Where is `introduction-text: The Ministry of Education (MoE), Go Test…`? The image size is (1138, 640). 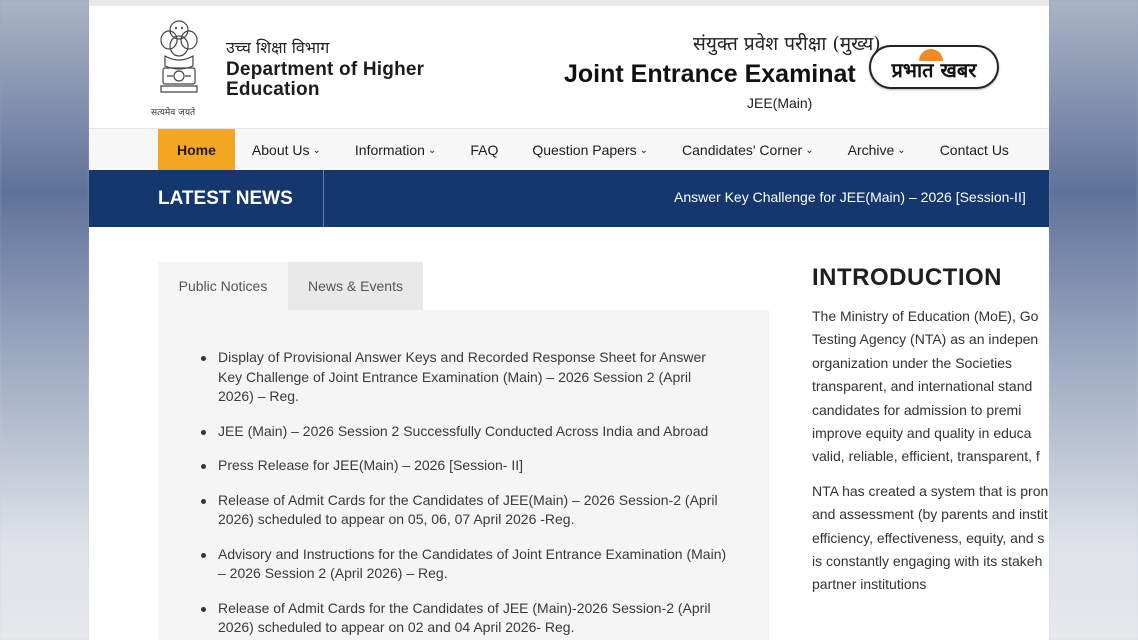
introduction-text: The Ministry of Education (MoE), Go Test… is located at coordinates (930, 451).